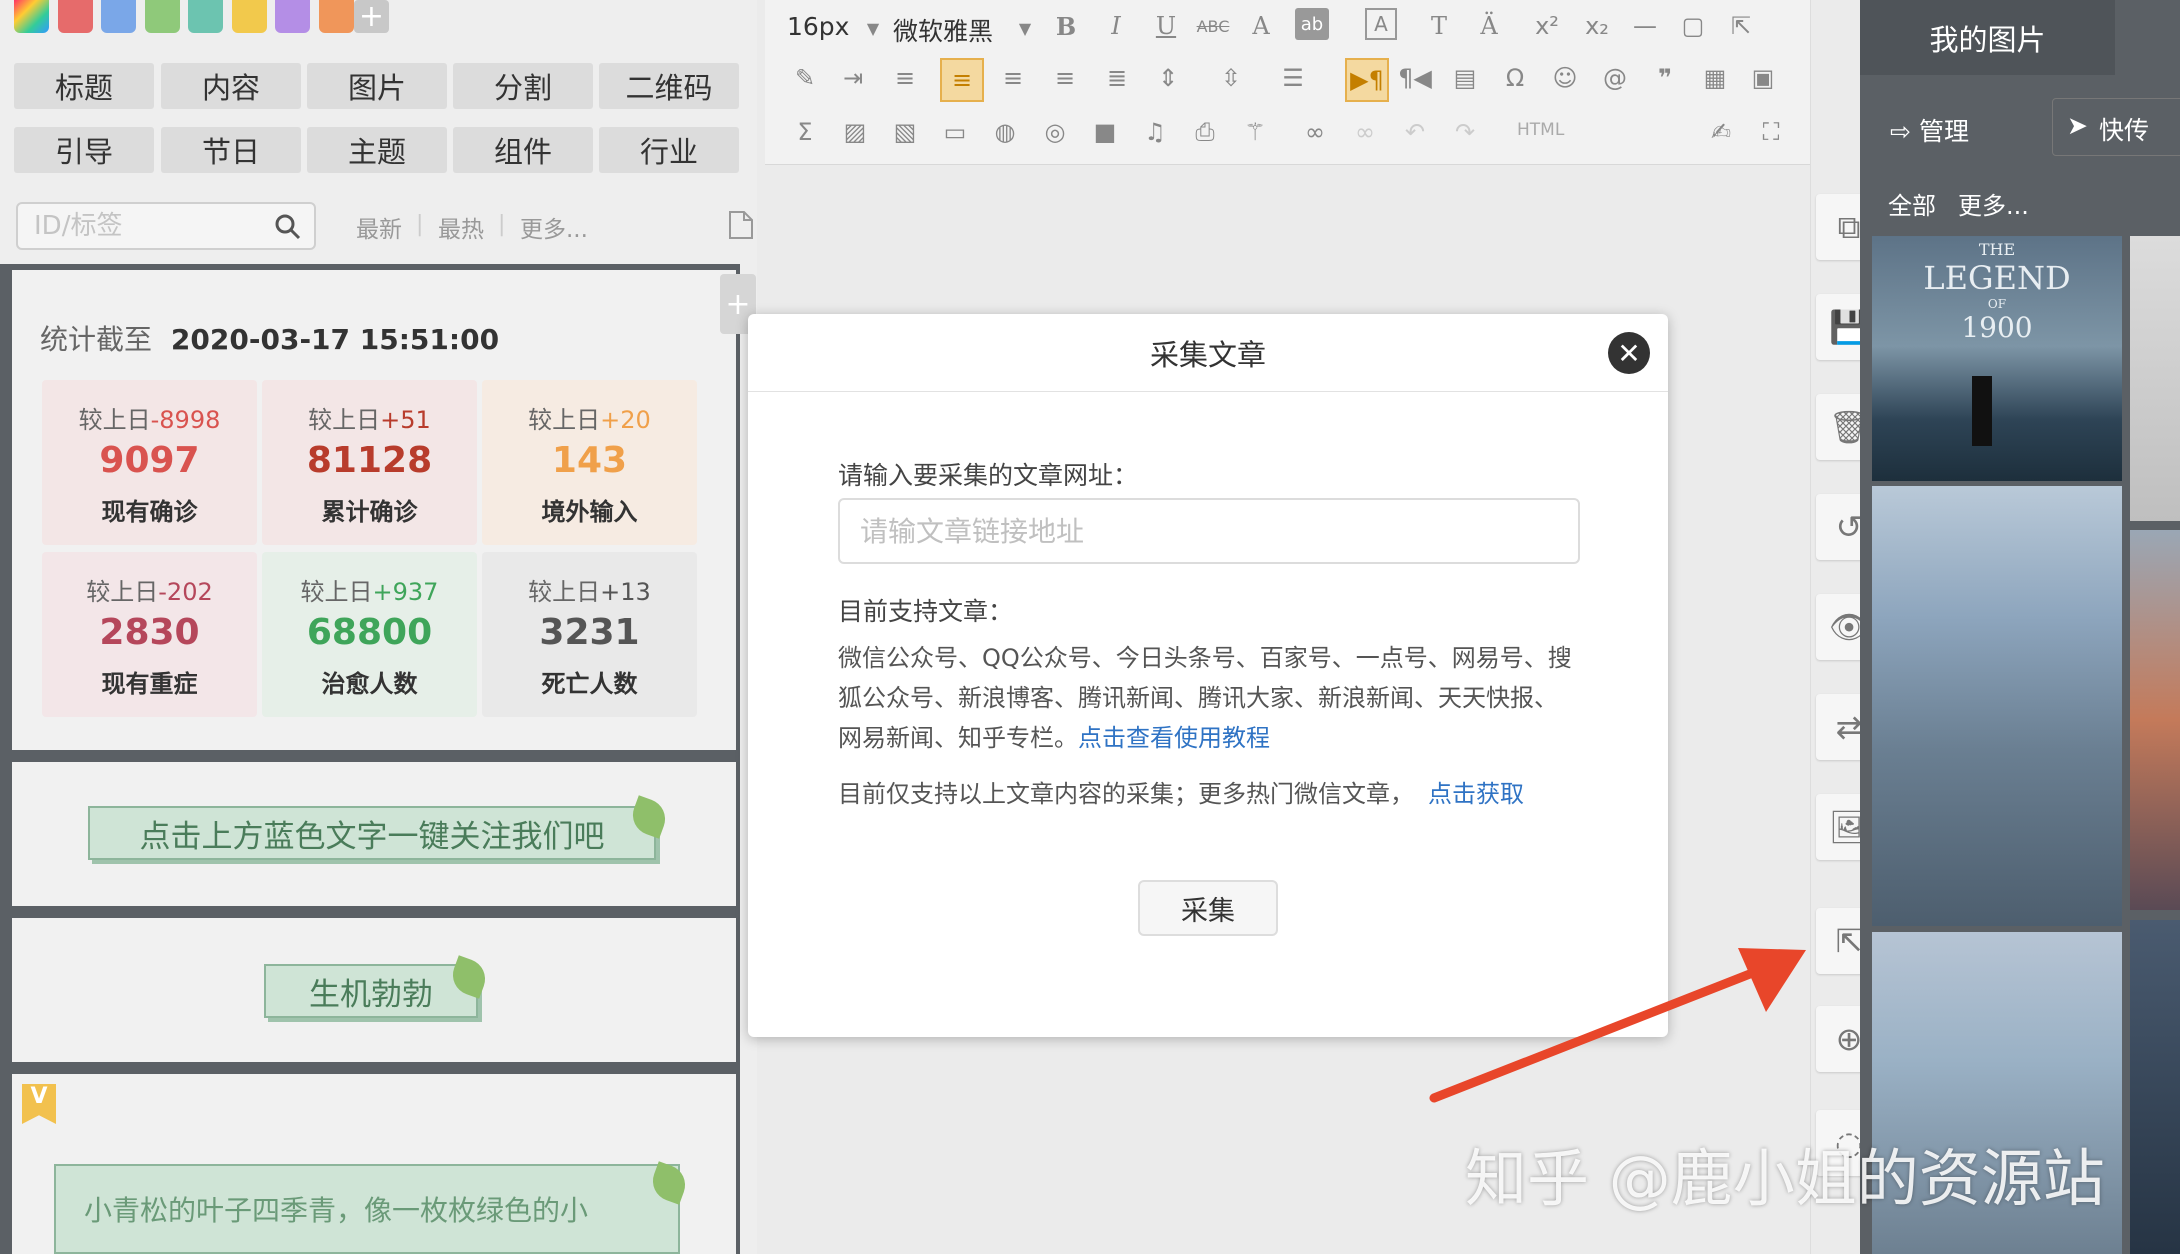 This screenshot has height=1254, width=2180. Describe the element at coordinates (461, 227) in the screenshot. I see `filter-hottest: 最热` at that location.